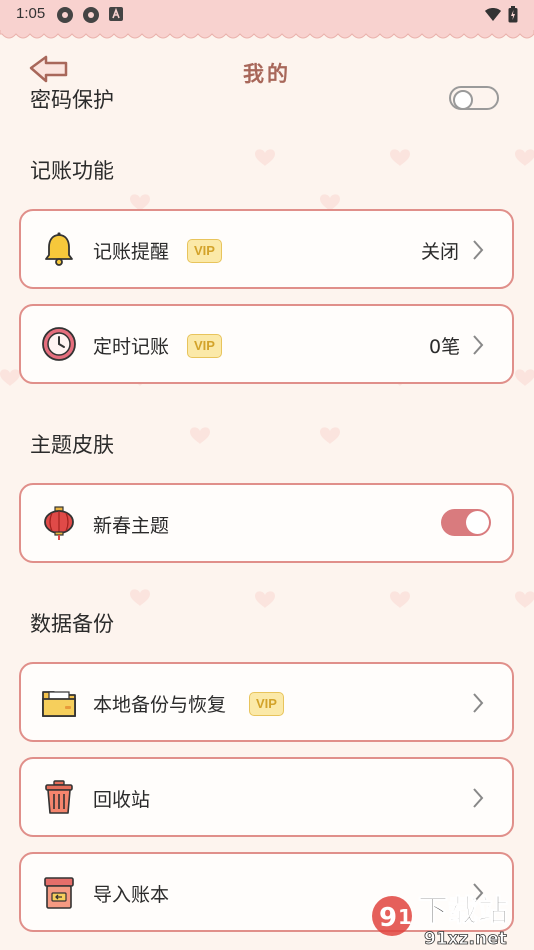 The image size is (534, 950). What do you see at coordinates (131, 347) in the screenshot?
I see `scheduled-label: 定时记账` at bounding box center [131, 347].